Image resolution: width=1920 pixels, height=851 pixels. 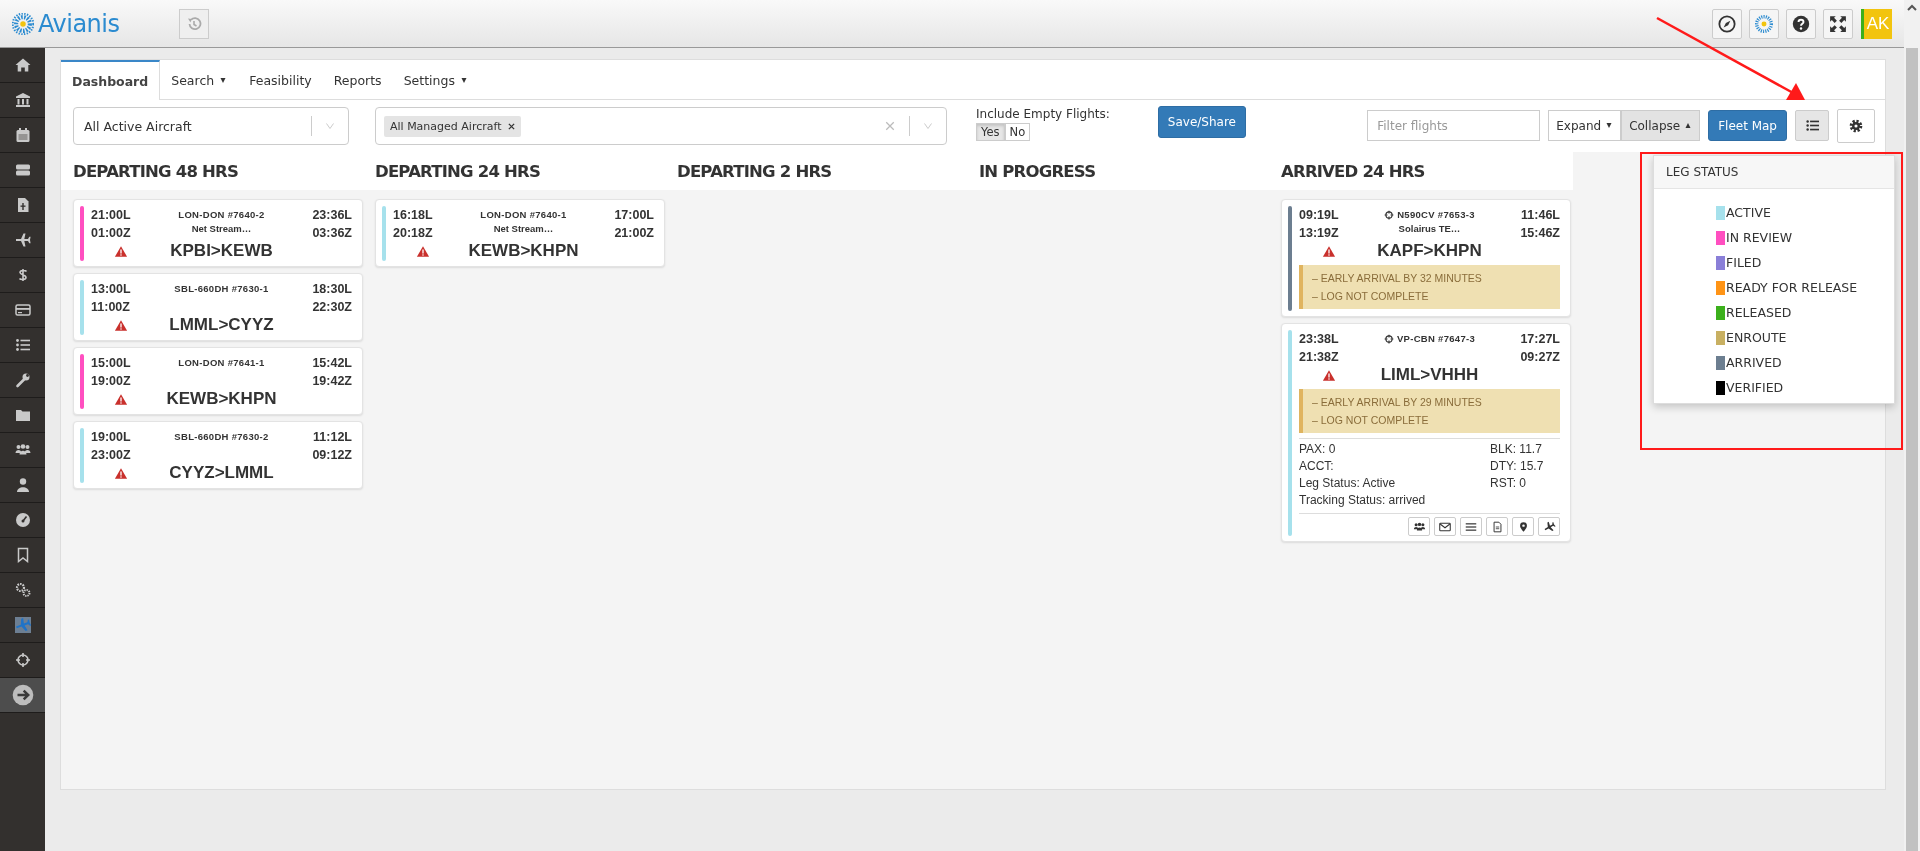 What do you see at coordinates (1516, 449) in the screenshot?
I see `detail-text: BLK: 11.7` at bounding box center [1516, 449].